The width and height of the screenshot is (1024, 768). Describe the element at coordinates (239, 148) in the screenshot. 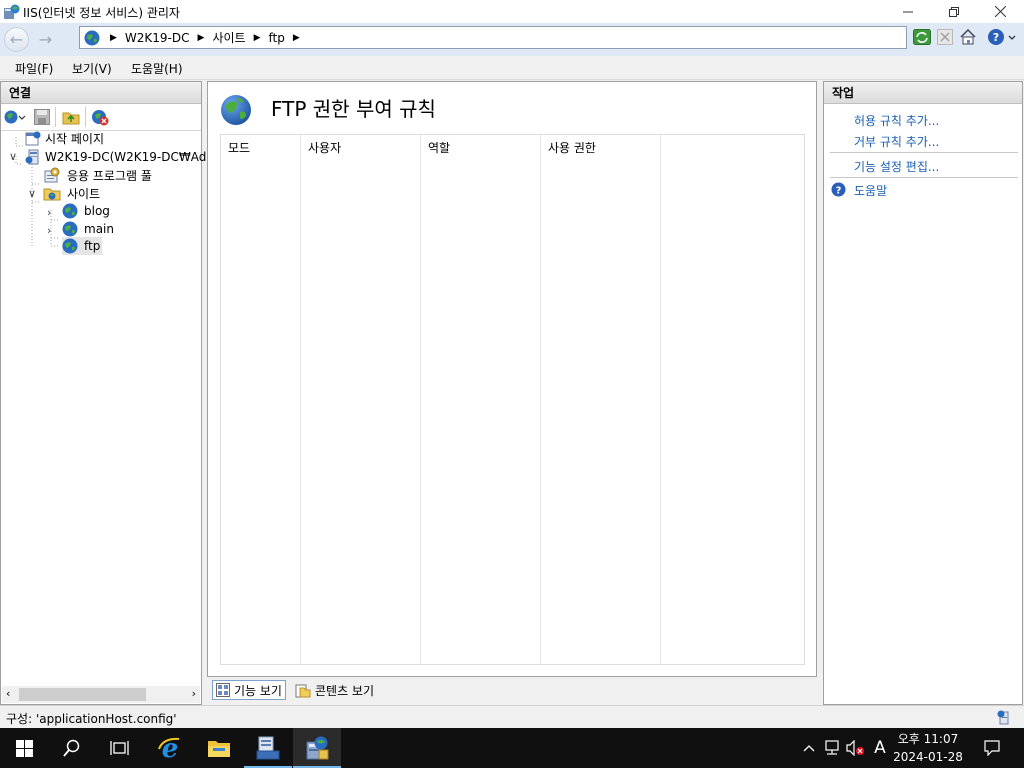

I see `column-mode-label: 모드` at that location.